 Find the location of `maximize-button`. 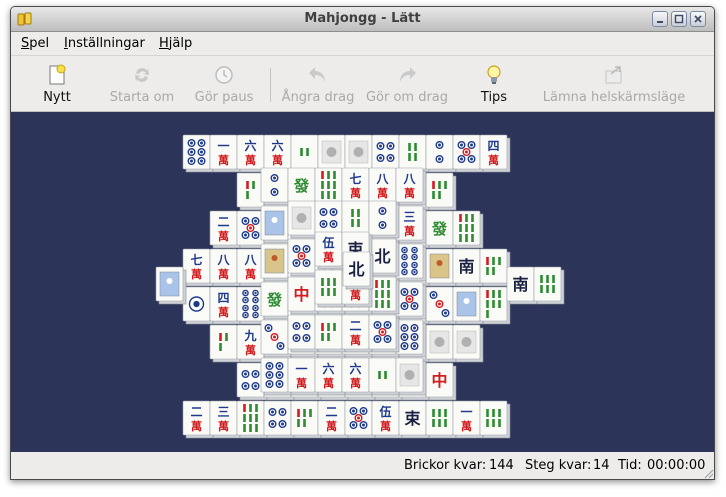

maximize-button is located at coordinates (679, 19).